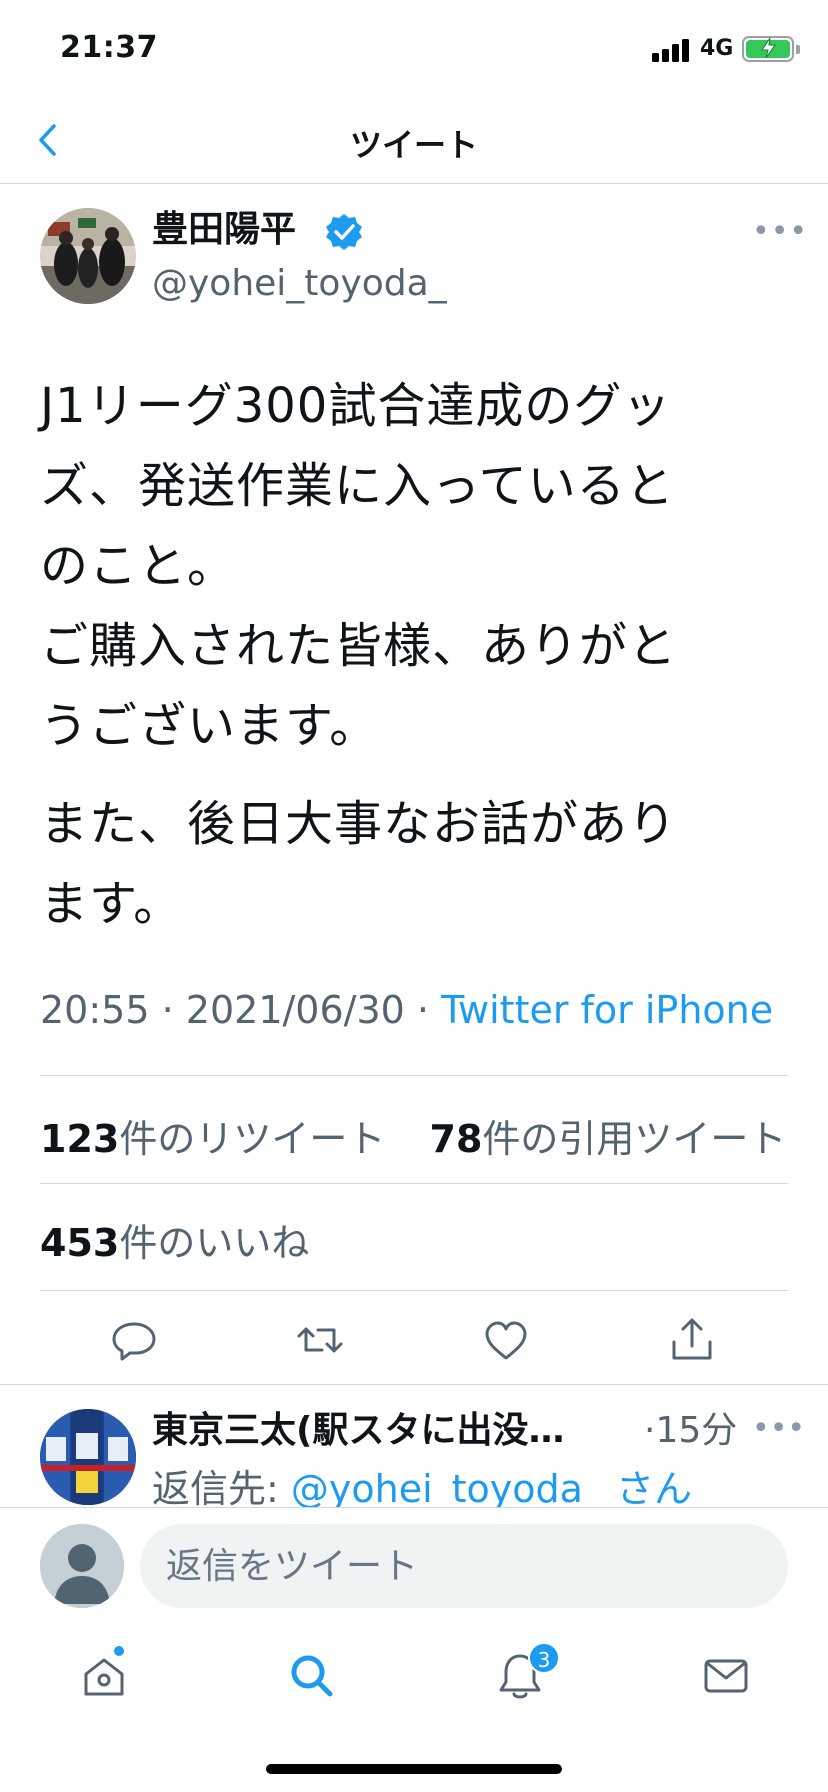 This screenshot has height=1792, width=828. What do you see at coordinates (359, 646) in the screenshot?
I see `tweet-text-line: ご購入された皆様、ありがと` at bounding box center [359, 646].